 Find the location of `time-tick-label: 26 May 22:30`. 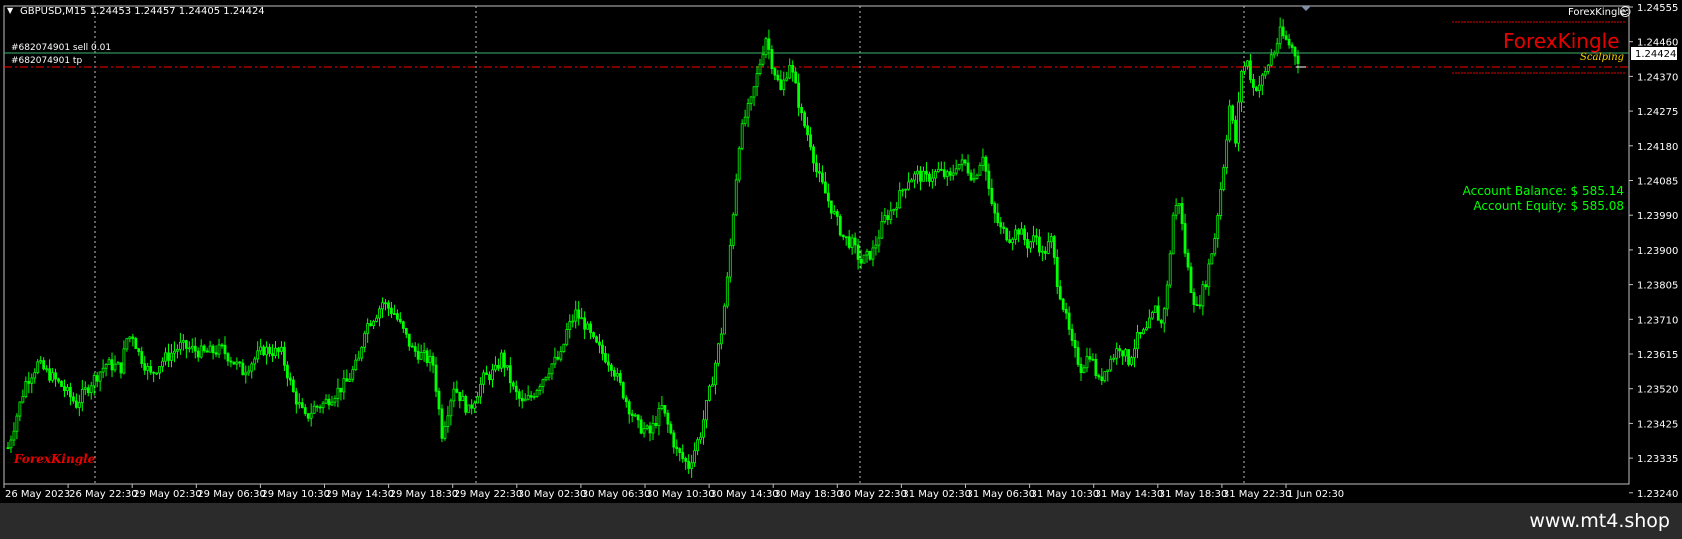

time-tick-label: 26 May 22:30 is located at coordinates (103, 494).